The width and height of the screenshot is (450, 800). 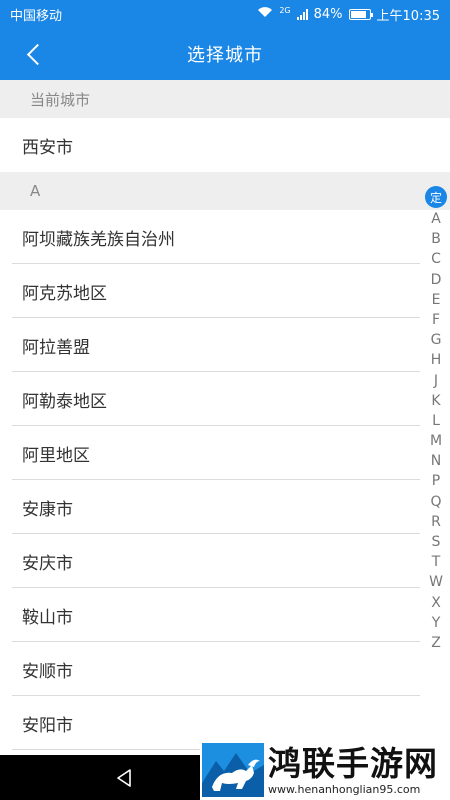 I want to click on index-letter: A, so click(x=436, y=219).